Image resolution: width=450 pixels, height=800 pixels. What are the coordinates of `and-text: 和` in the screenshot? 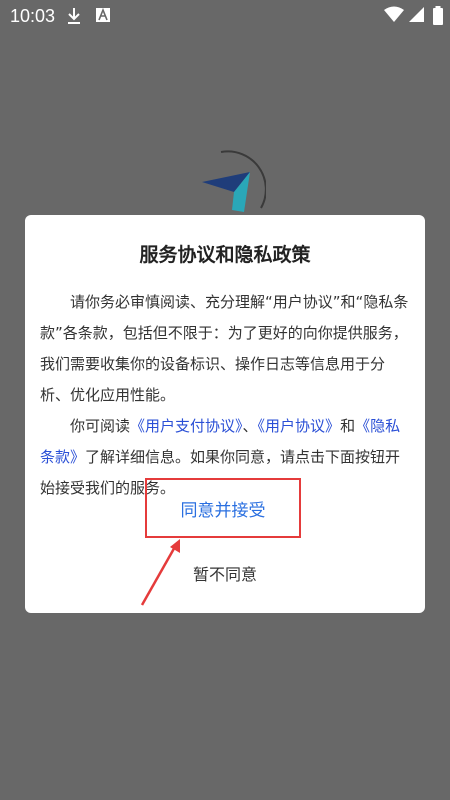 It's located at (348, 426).